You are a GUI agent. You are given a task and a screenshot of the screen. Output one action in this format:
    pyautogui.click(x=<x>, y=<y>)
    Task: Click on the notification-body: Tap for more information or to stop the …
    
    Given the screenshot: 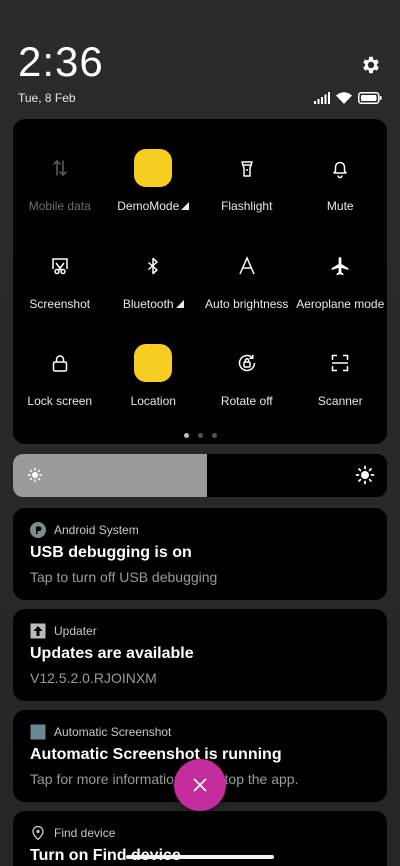 What is the action you would take?
    pyautogui.click(x=164, y=779)
    